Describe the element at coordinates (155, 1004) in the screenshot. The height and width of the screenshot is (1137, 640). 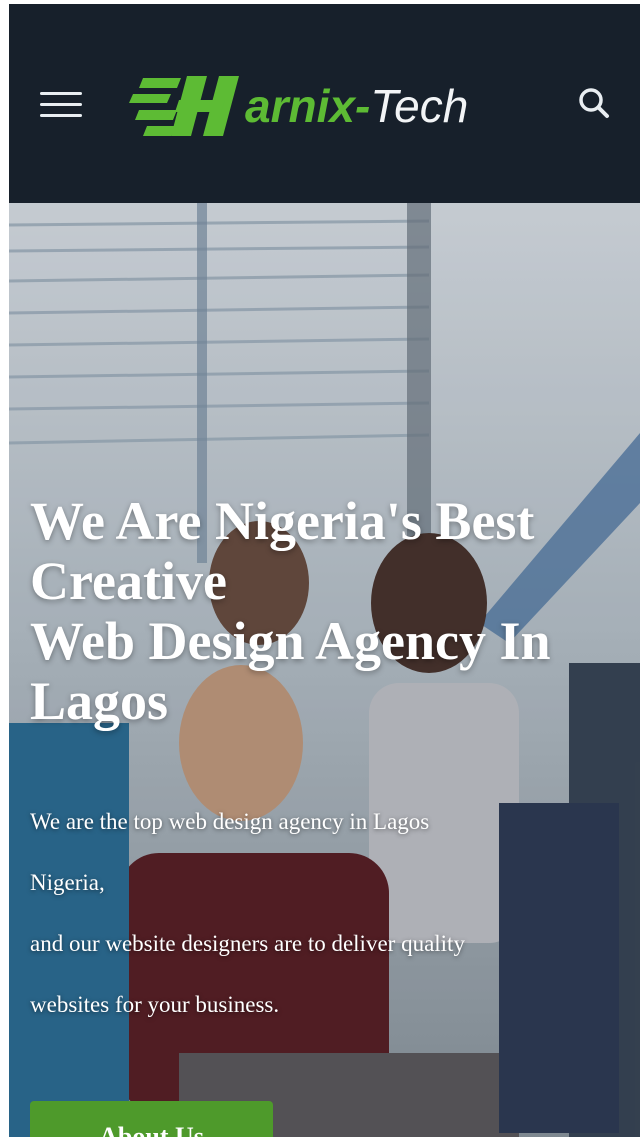
I see `hero-text-line: websites for your business.` at that location.